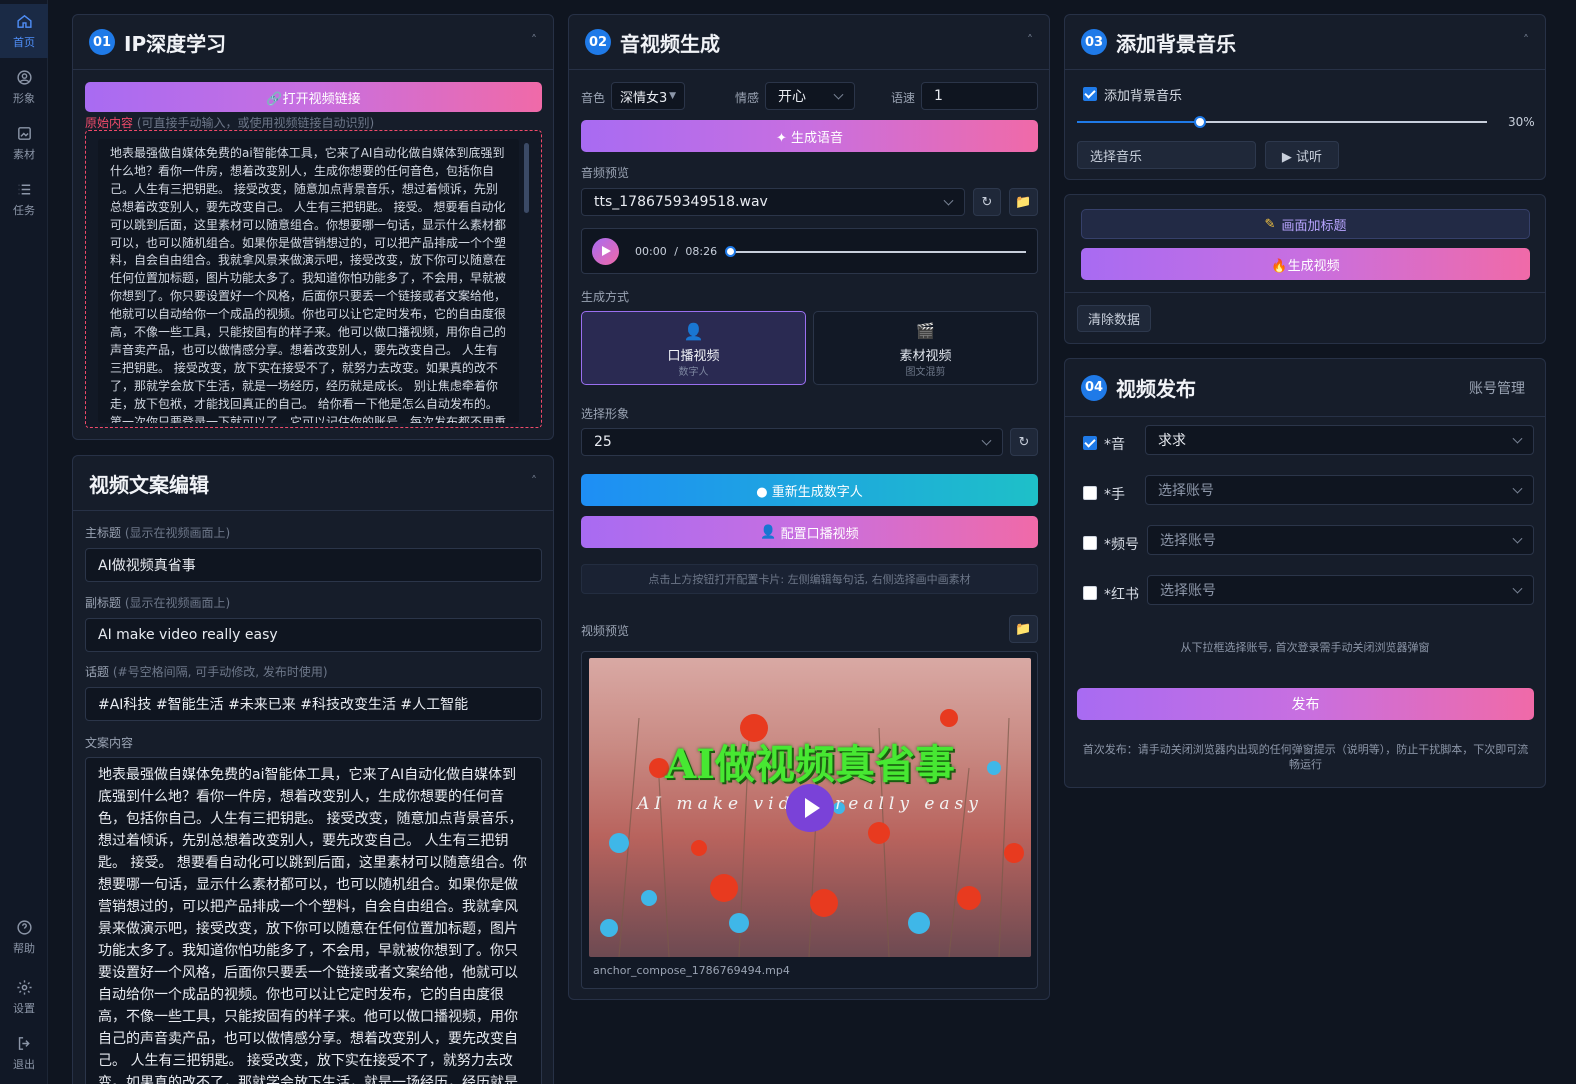  What do you see at coordinates (24, 937) in the screenshot?
I see `nav-help: 帮助` at bounding box center [24, 937].